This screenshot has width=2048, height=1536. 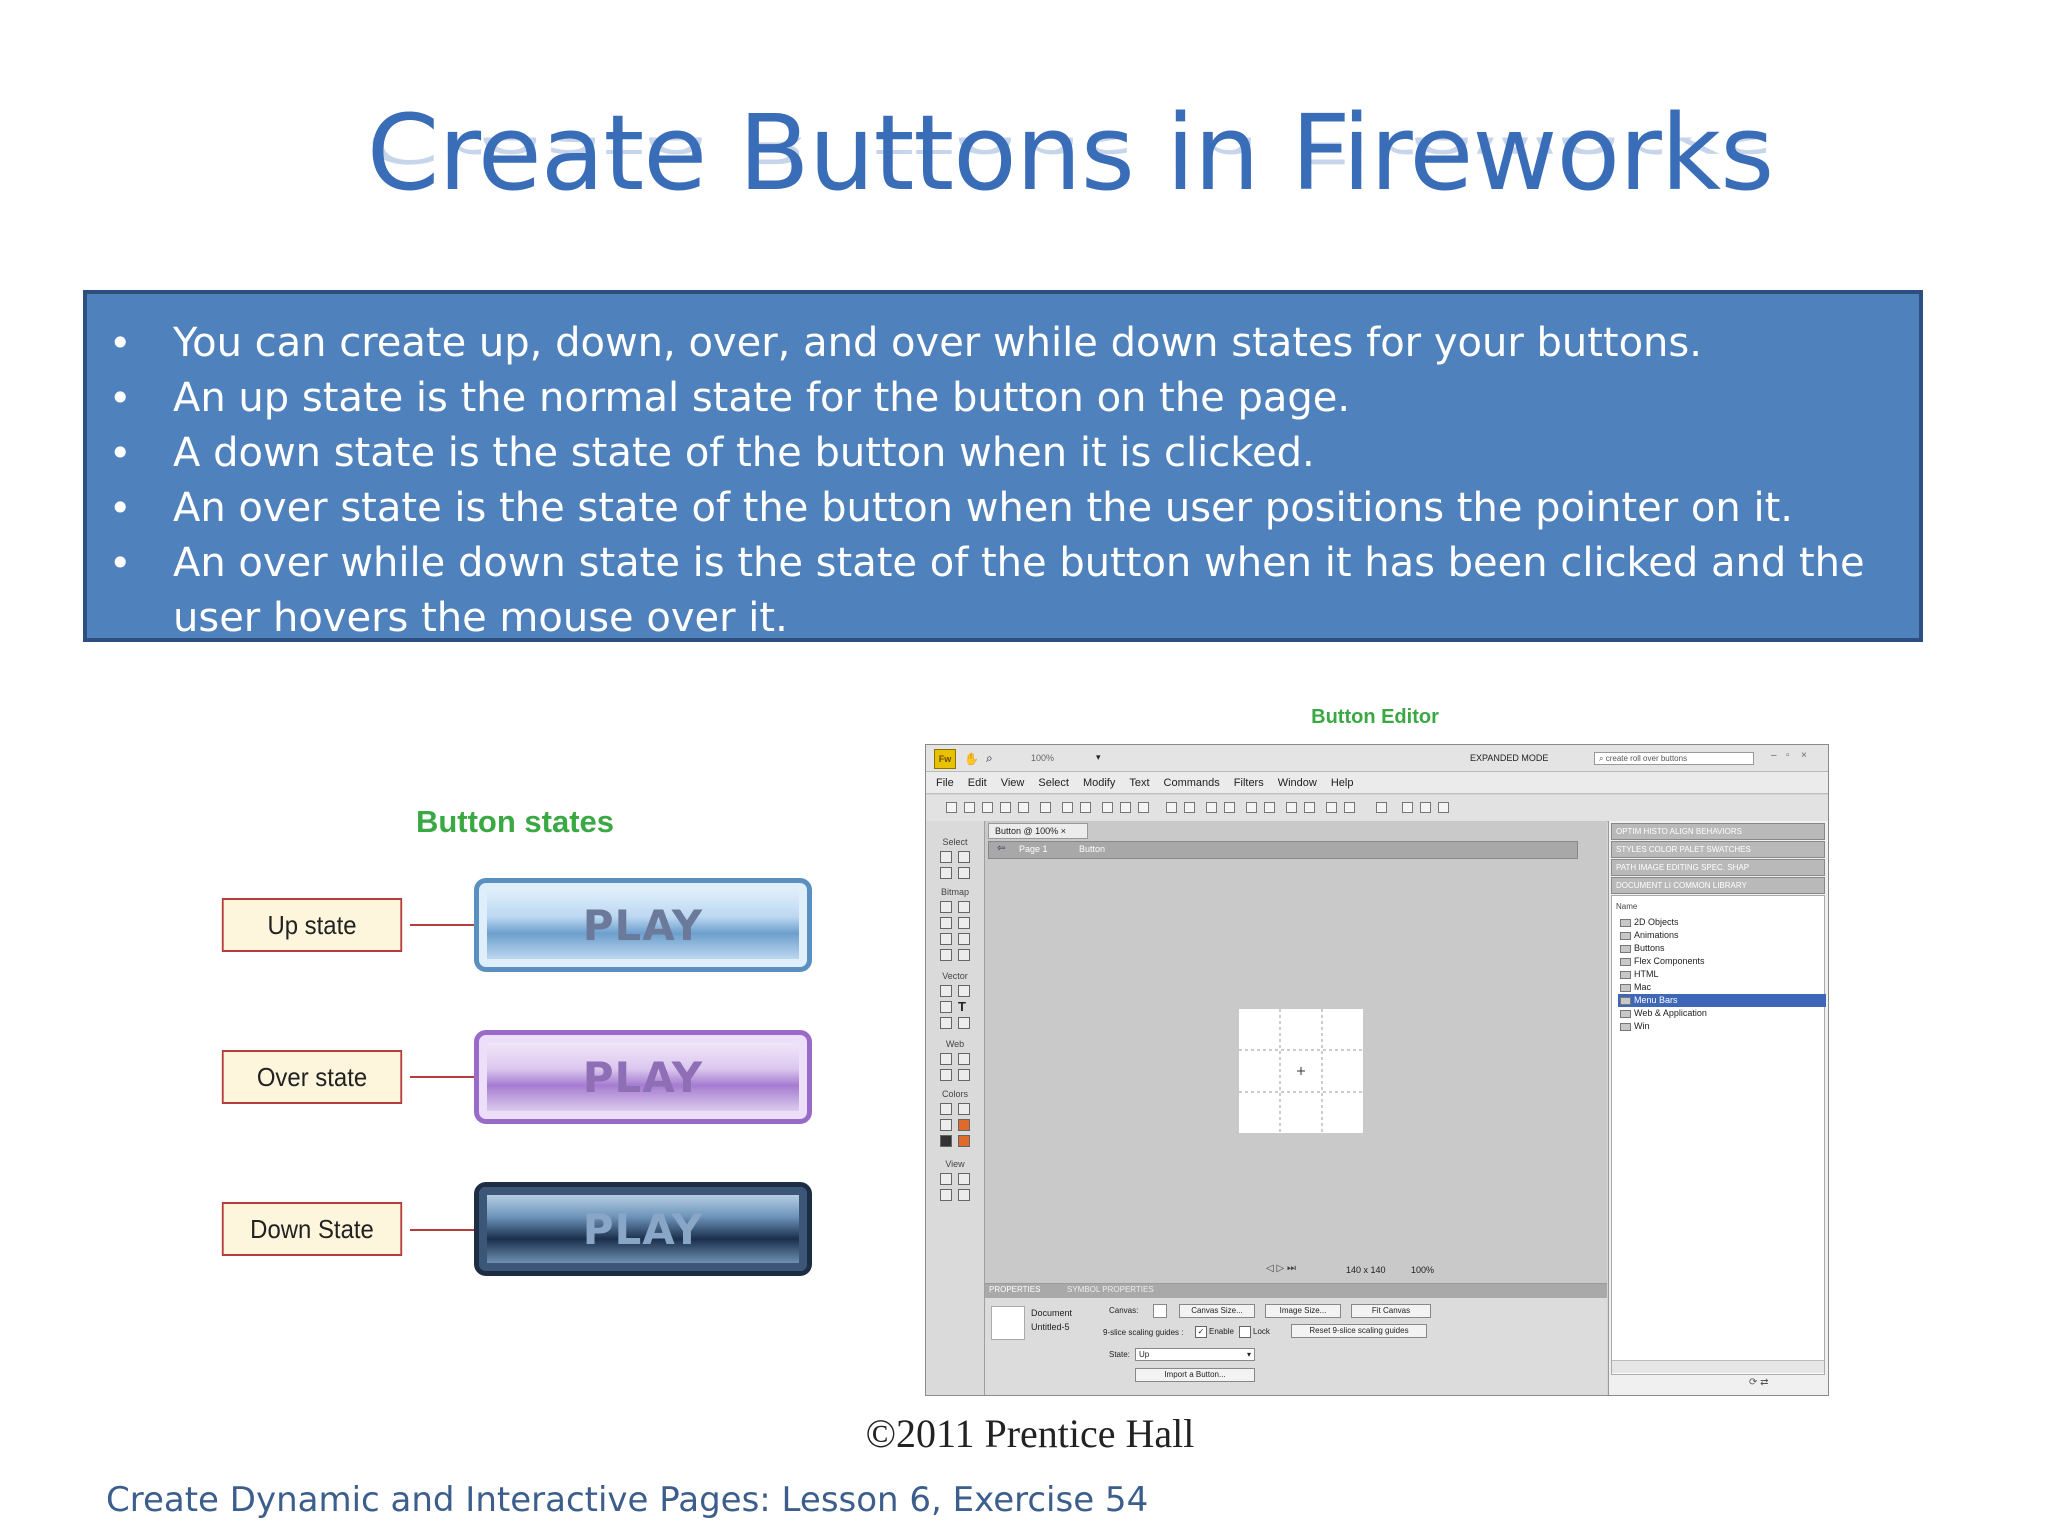 I want to click on marquee-tool-icon, so click(x=946, y=907).